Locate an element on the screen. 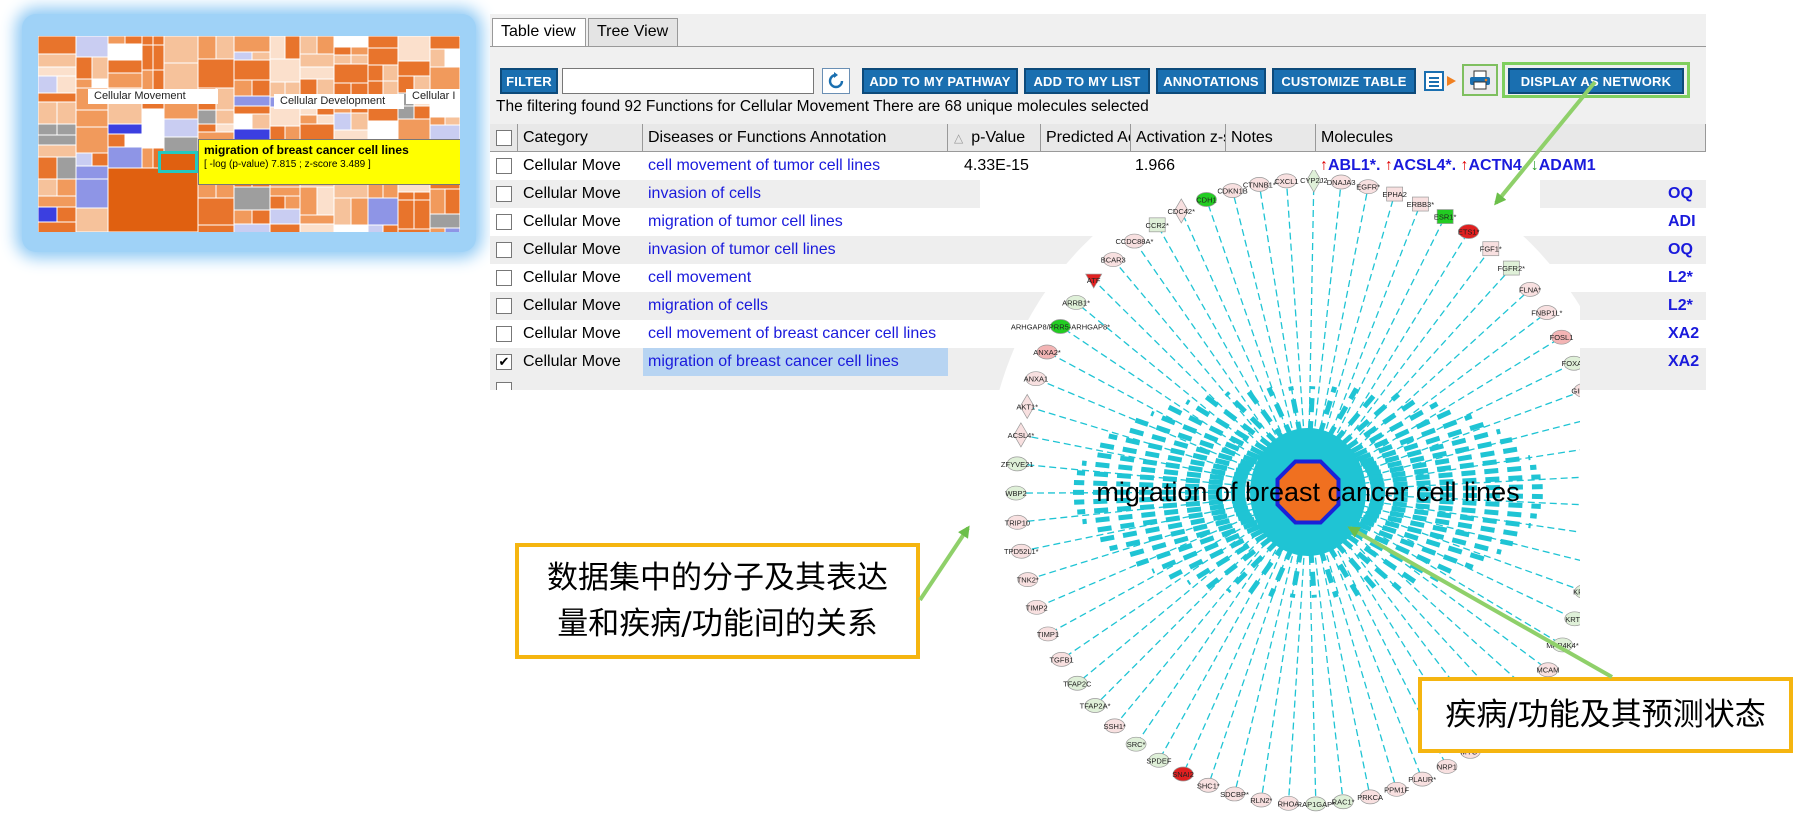  network-node: PLAUR* is located at coordinates (1422, 779).